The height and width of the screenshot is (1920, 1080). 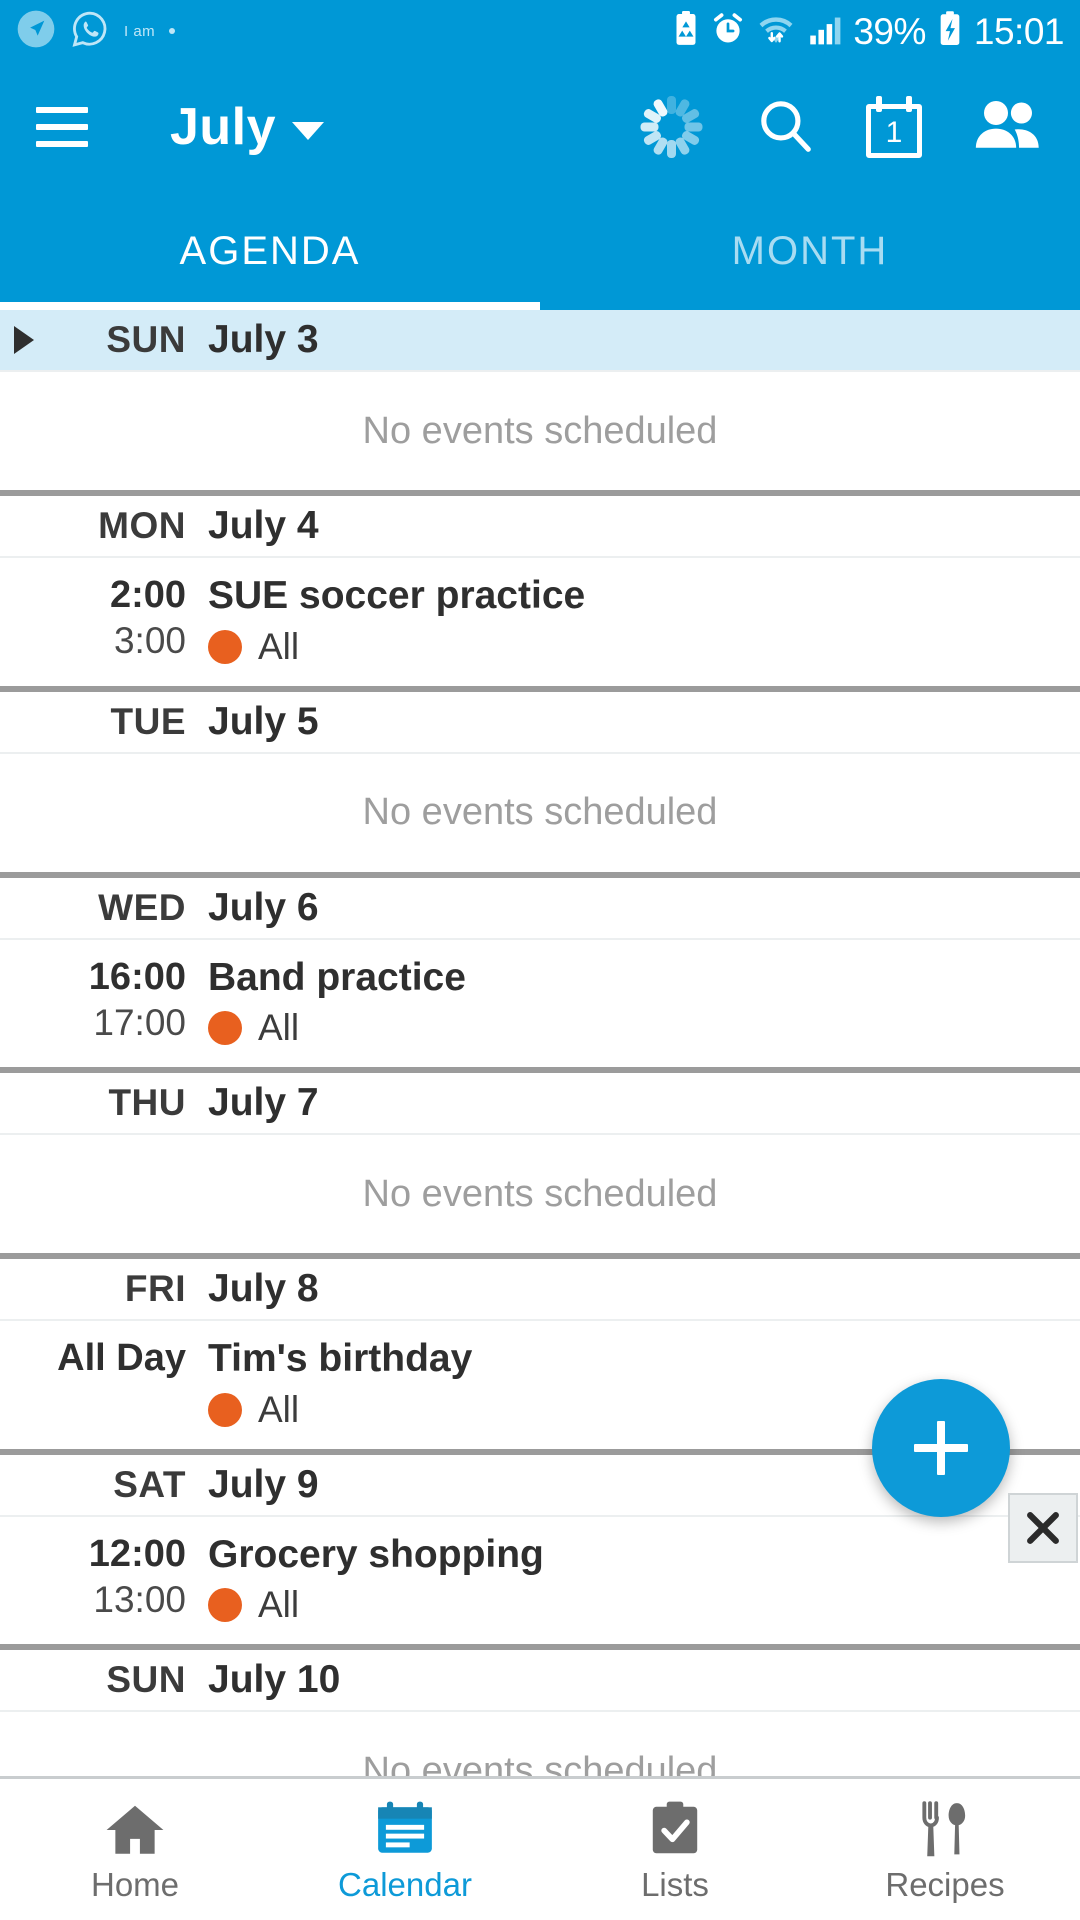 I want to click on tab-month: MONTH, so click(x=810, y=251).